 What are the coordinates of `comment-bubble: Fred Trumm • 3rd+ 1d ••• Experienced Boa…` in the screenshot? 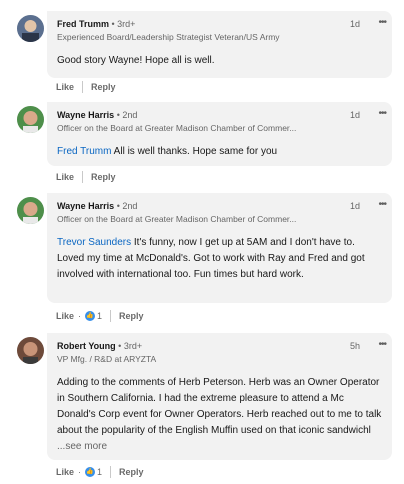 It's located at (219, 44).